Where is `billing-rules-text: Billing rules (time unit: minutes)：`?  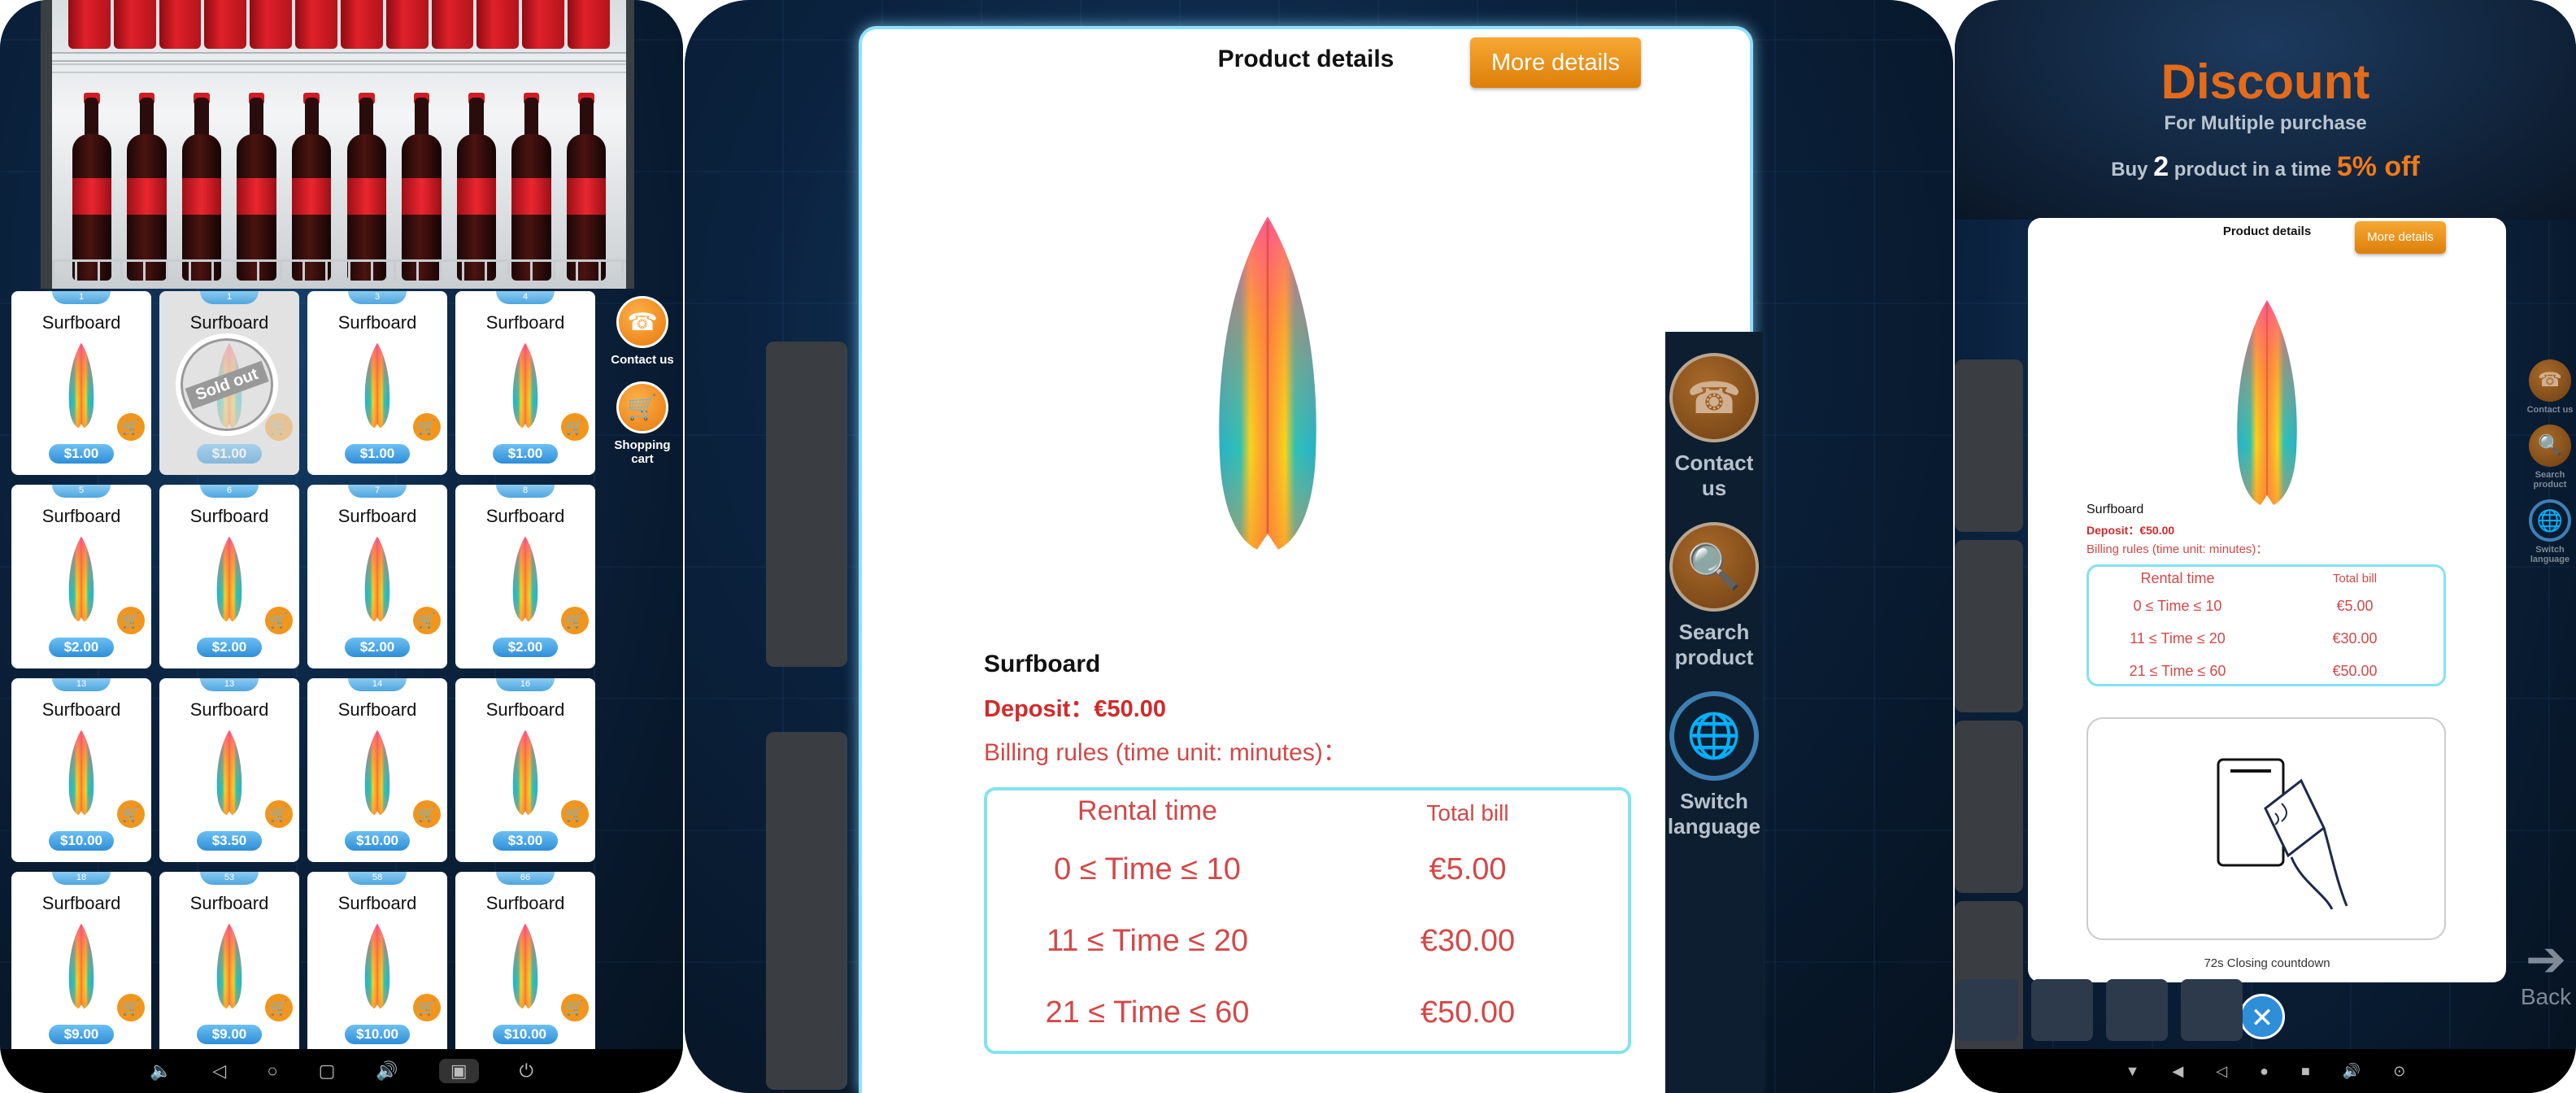 billing-rules-text: Billing rules (time unit: minutes)： is located at coordinates (1166, 752).